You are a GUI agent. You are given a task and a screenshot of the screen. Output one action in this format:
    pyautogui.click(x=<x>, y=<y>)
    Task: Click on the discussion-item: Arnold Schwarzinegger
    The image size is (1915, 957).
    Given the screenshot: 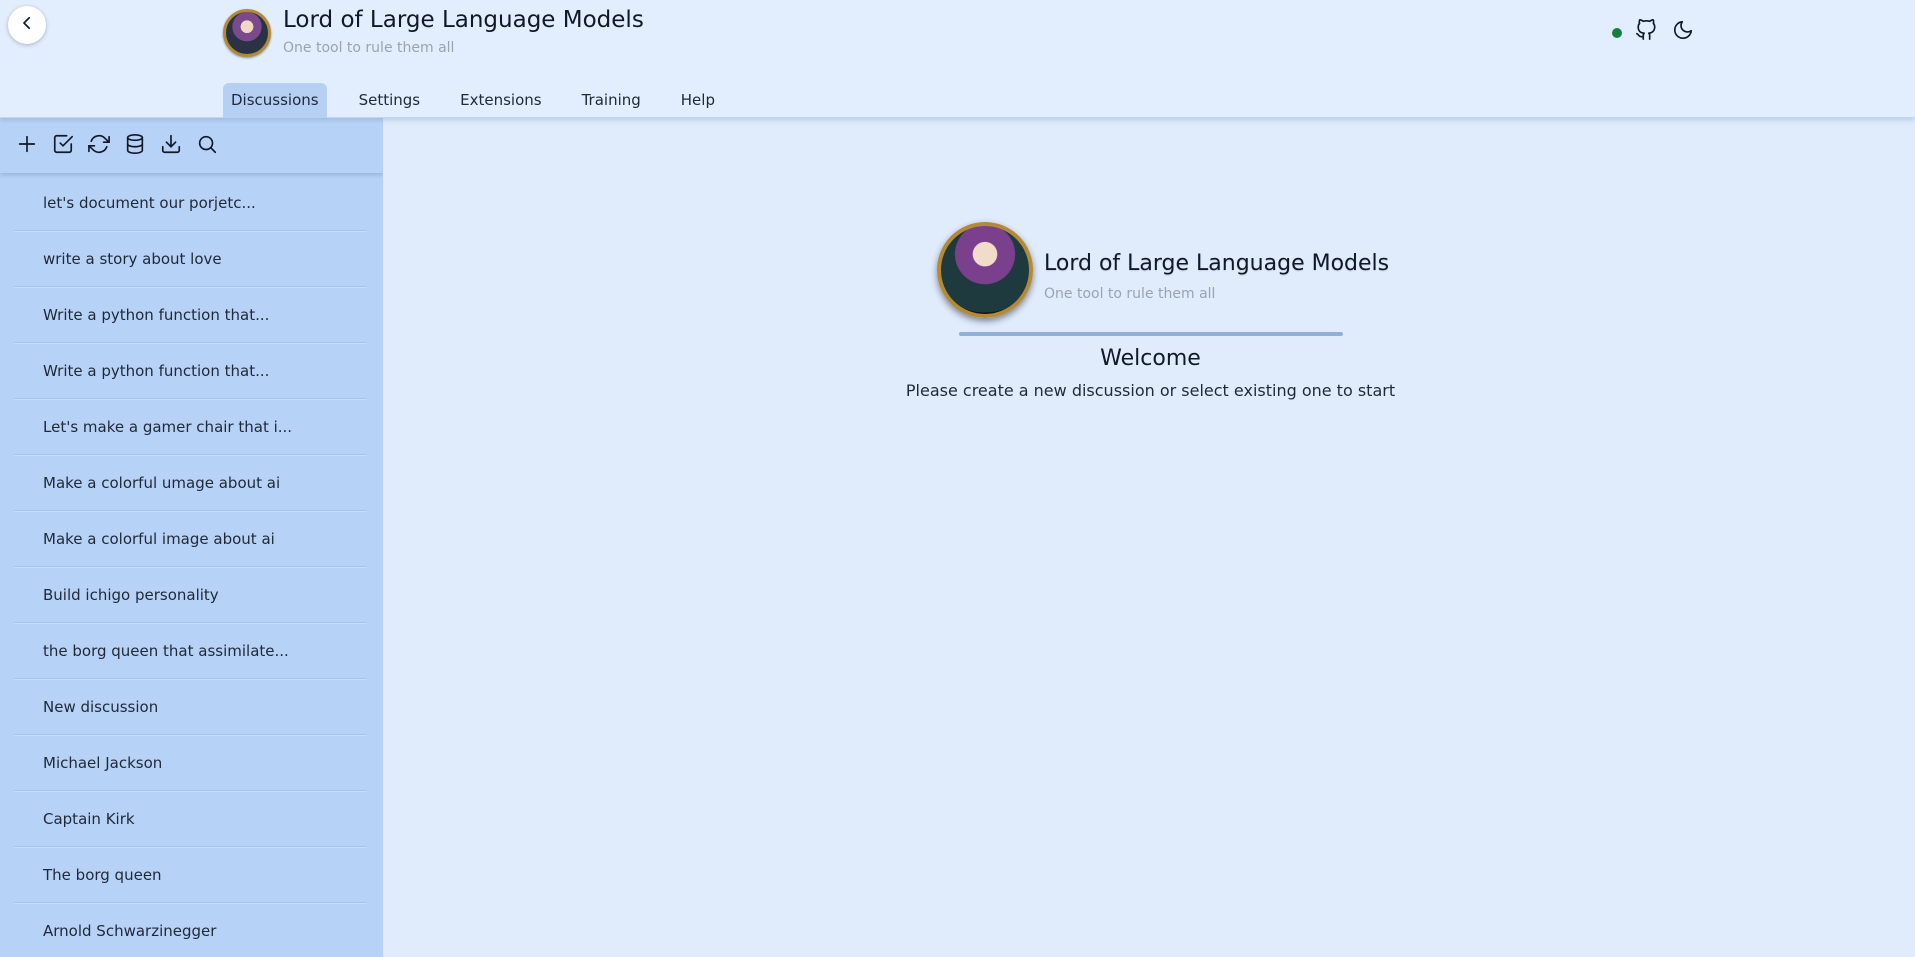 What is the action you would take?
    pyautogui.click(x=190, y=930)
    